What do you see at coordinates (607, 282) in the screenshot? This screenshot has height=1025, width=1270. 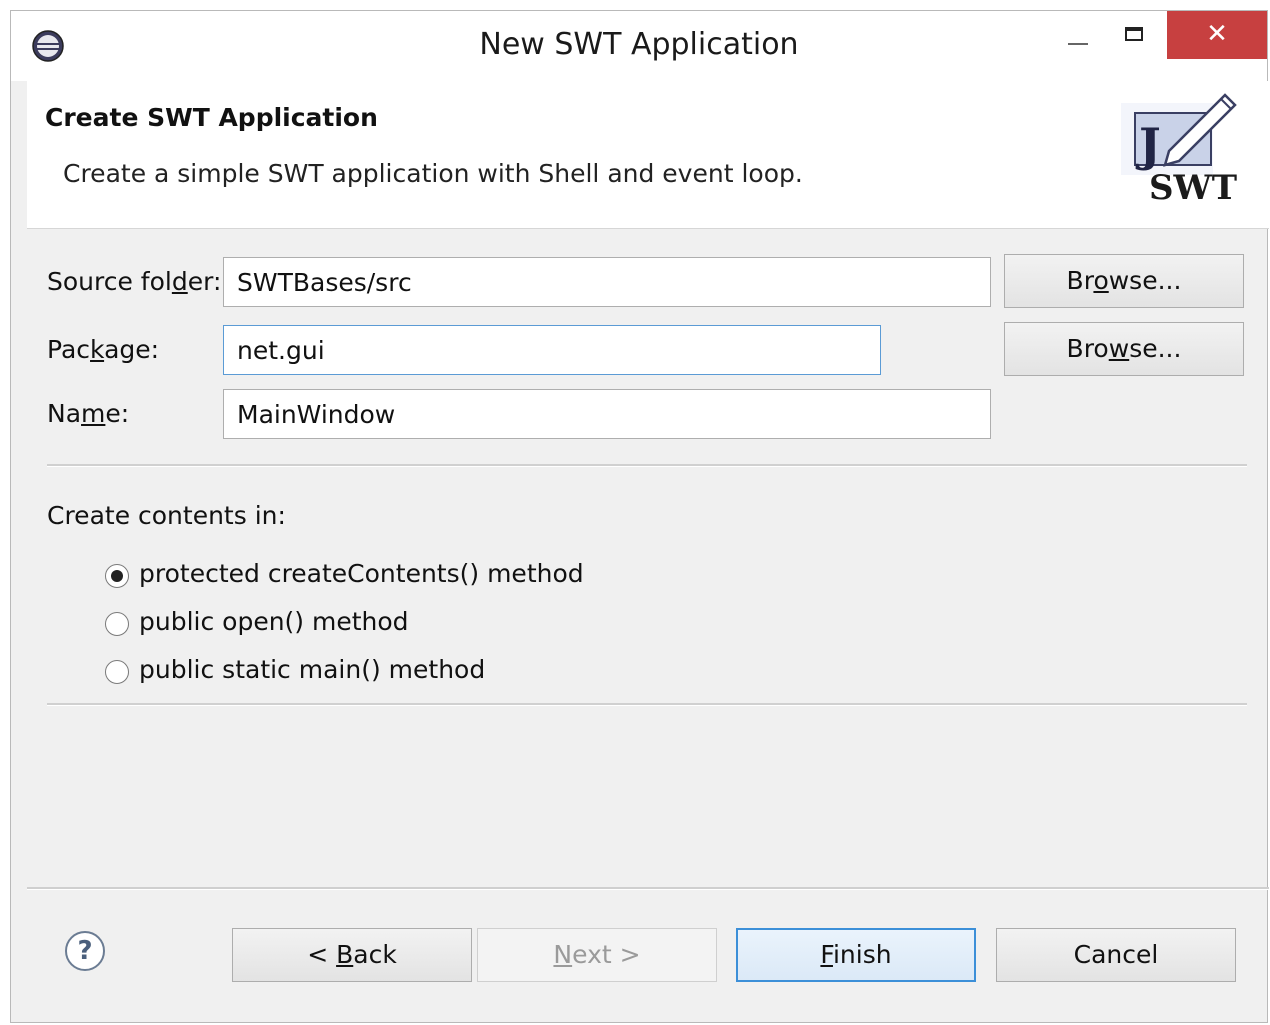 I see `source-folder-field` at bounding box center [607, 282].